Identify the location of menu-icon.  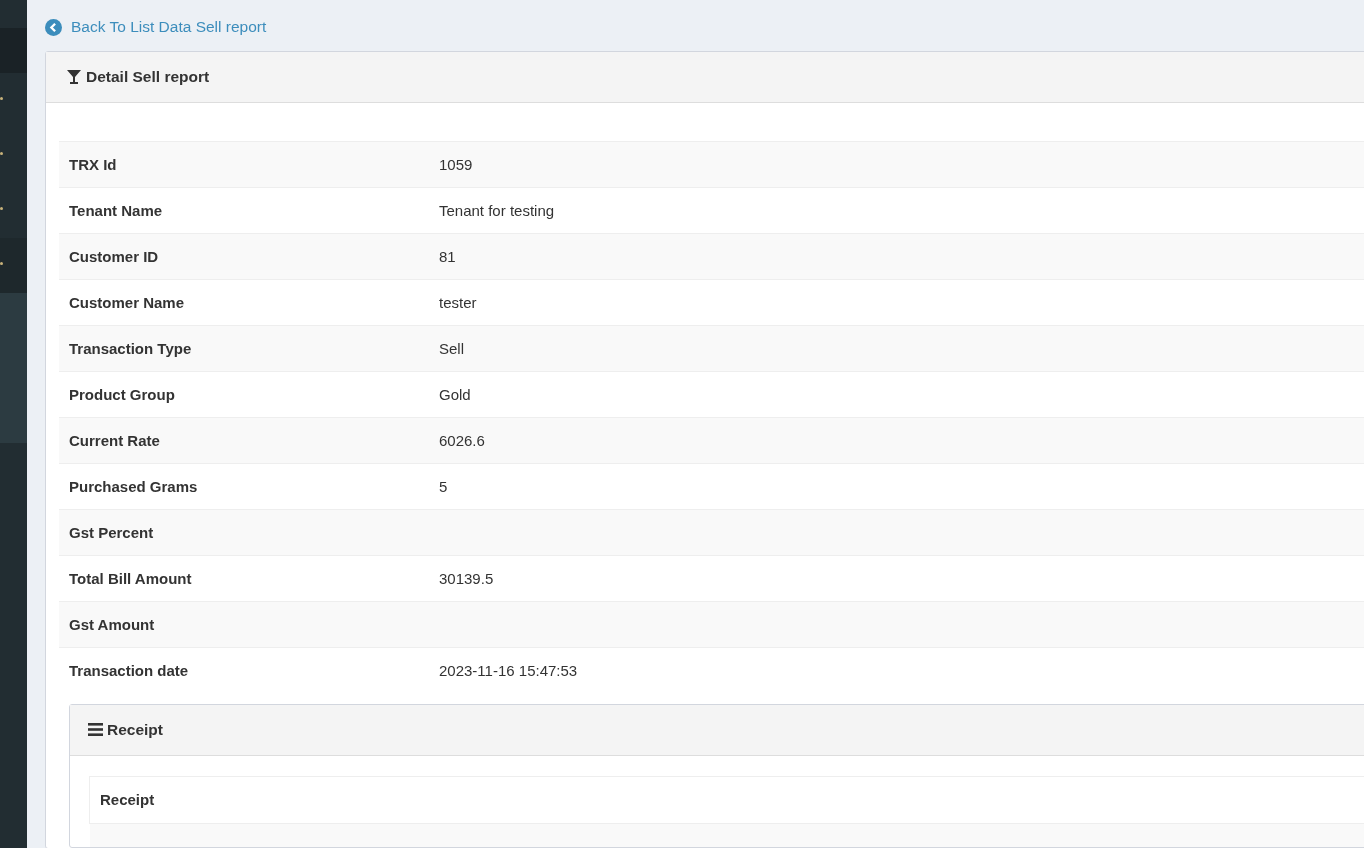
(95, 729).